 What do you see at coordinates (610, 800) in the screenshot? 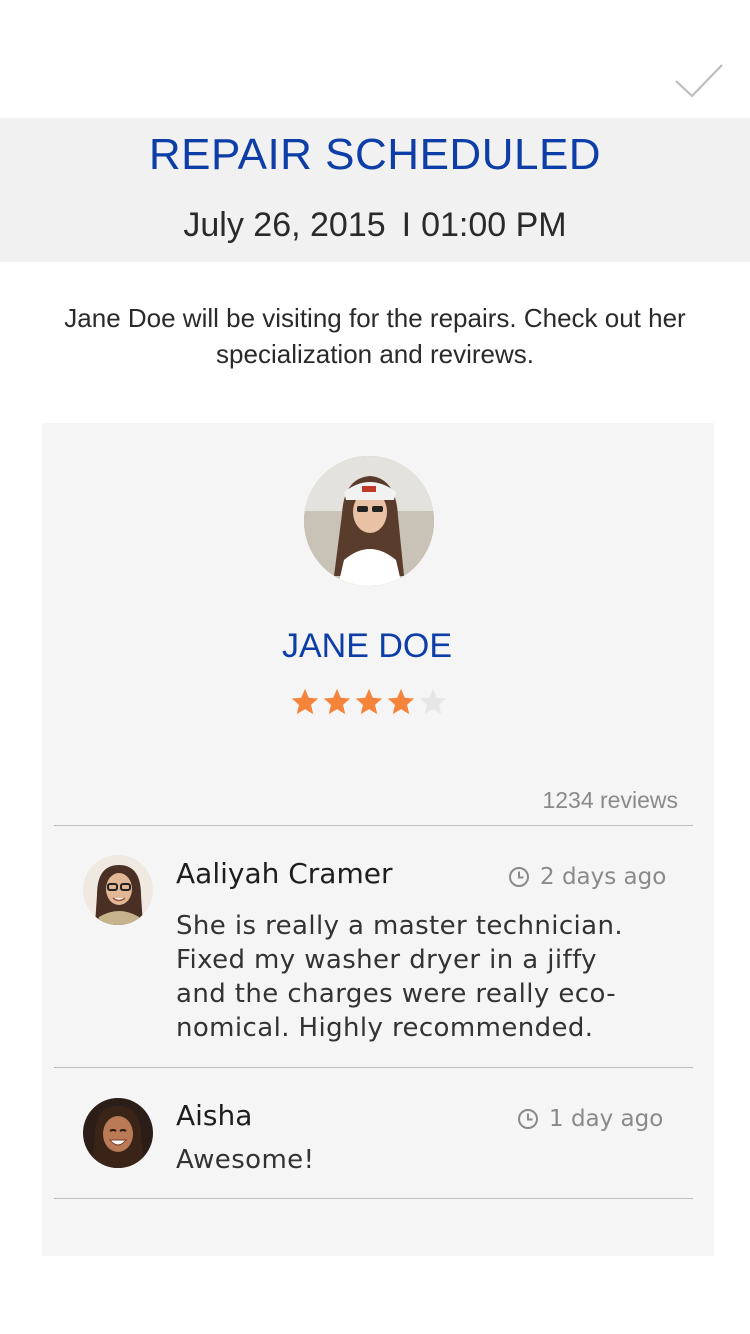
I see `reviews-count-link: 1234 reviews` at bounding box center [610, 800].